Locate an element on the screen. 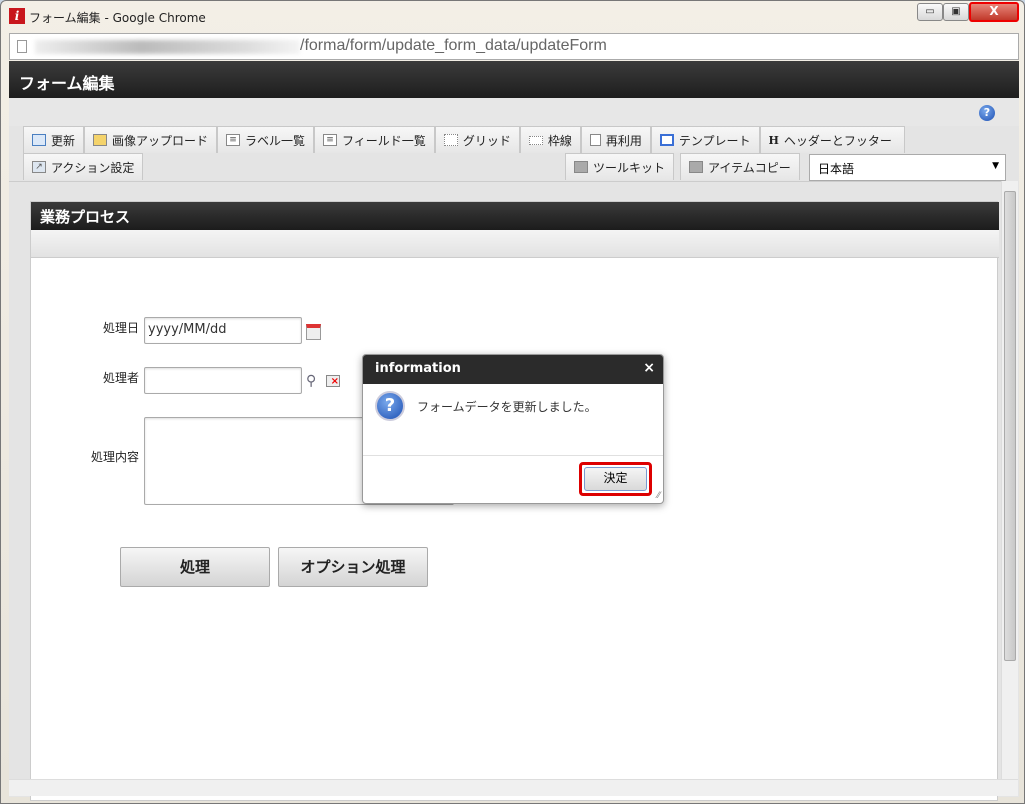  grid-icon is located at coordinates (450, 140).